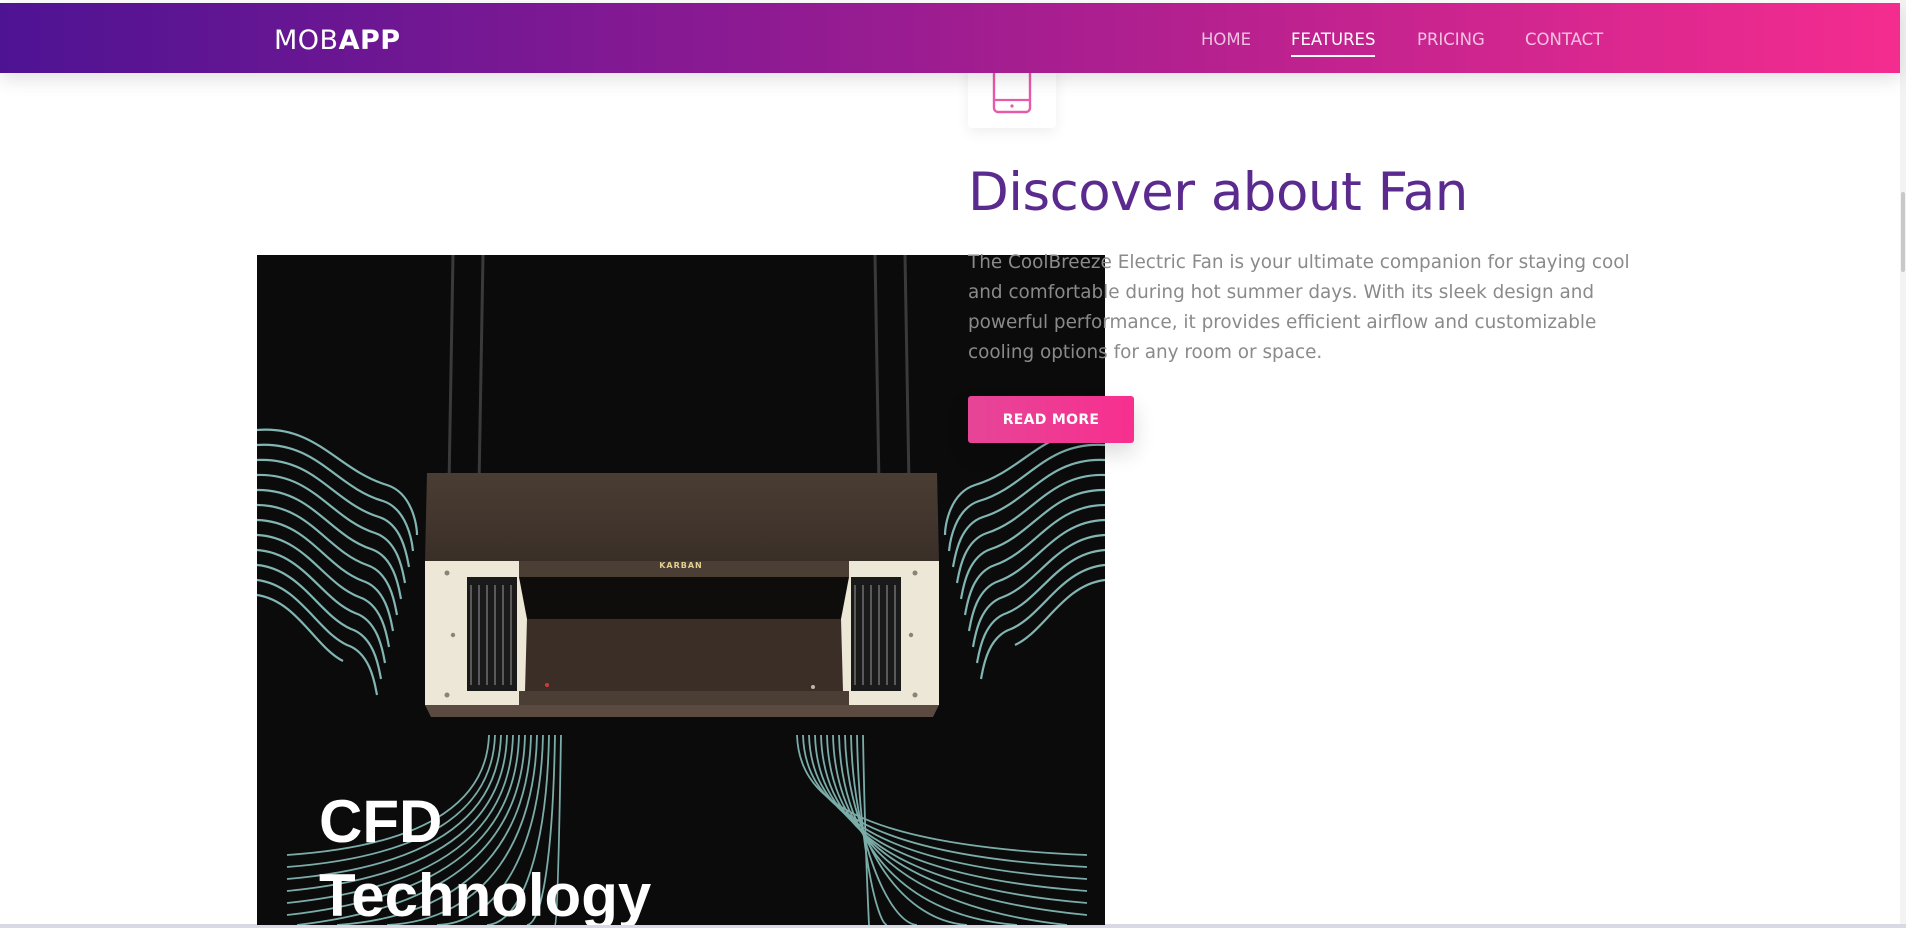 The image size is (1906, 928). I want to click on page-scrollbar-thumb, so click(1903, 232).